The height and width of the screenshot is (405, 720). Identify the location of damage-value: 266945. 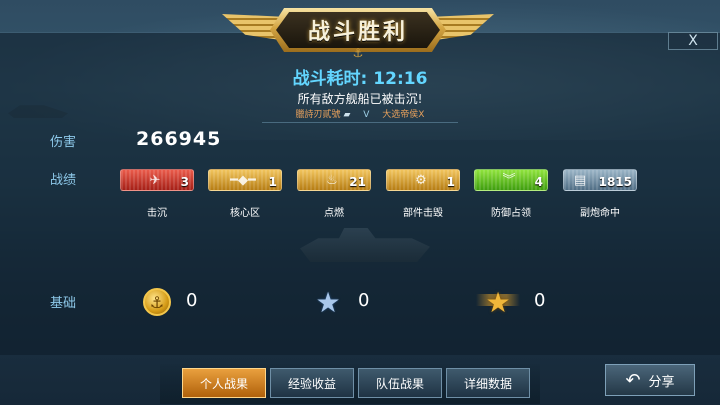
(179, 139).